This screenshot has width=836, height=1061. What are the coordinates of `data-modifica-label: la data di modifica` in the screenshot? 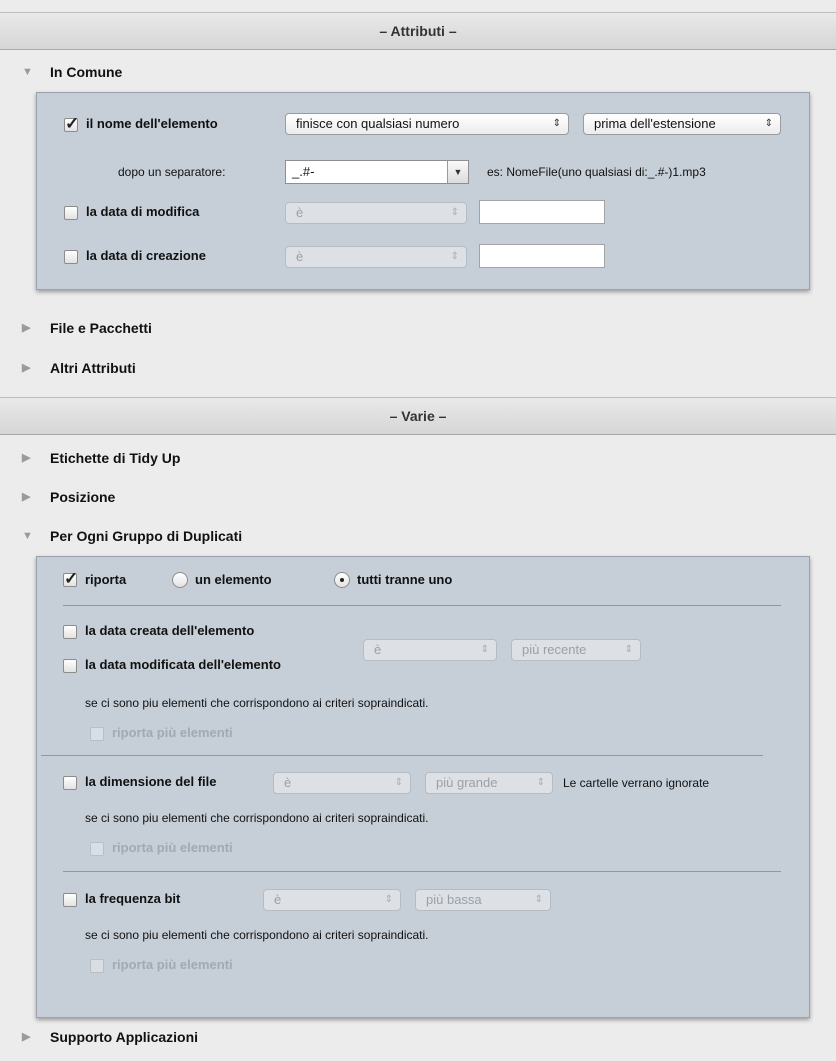 It's located at (143, 211).